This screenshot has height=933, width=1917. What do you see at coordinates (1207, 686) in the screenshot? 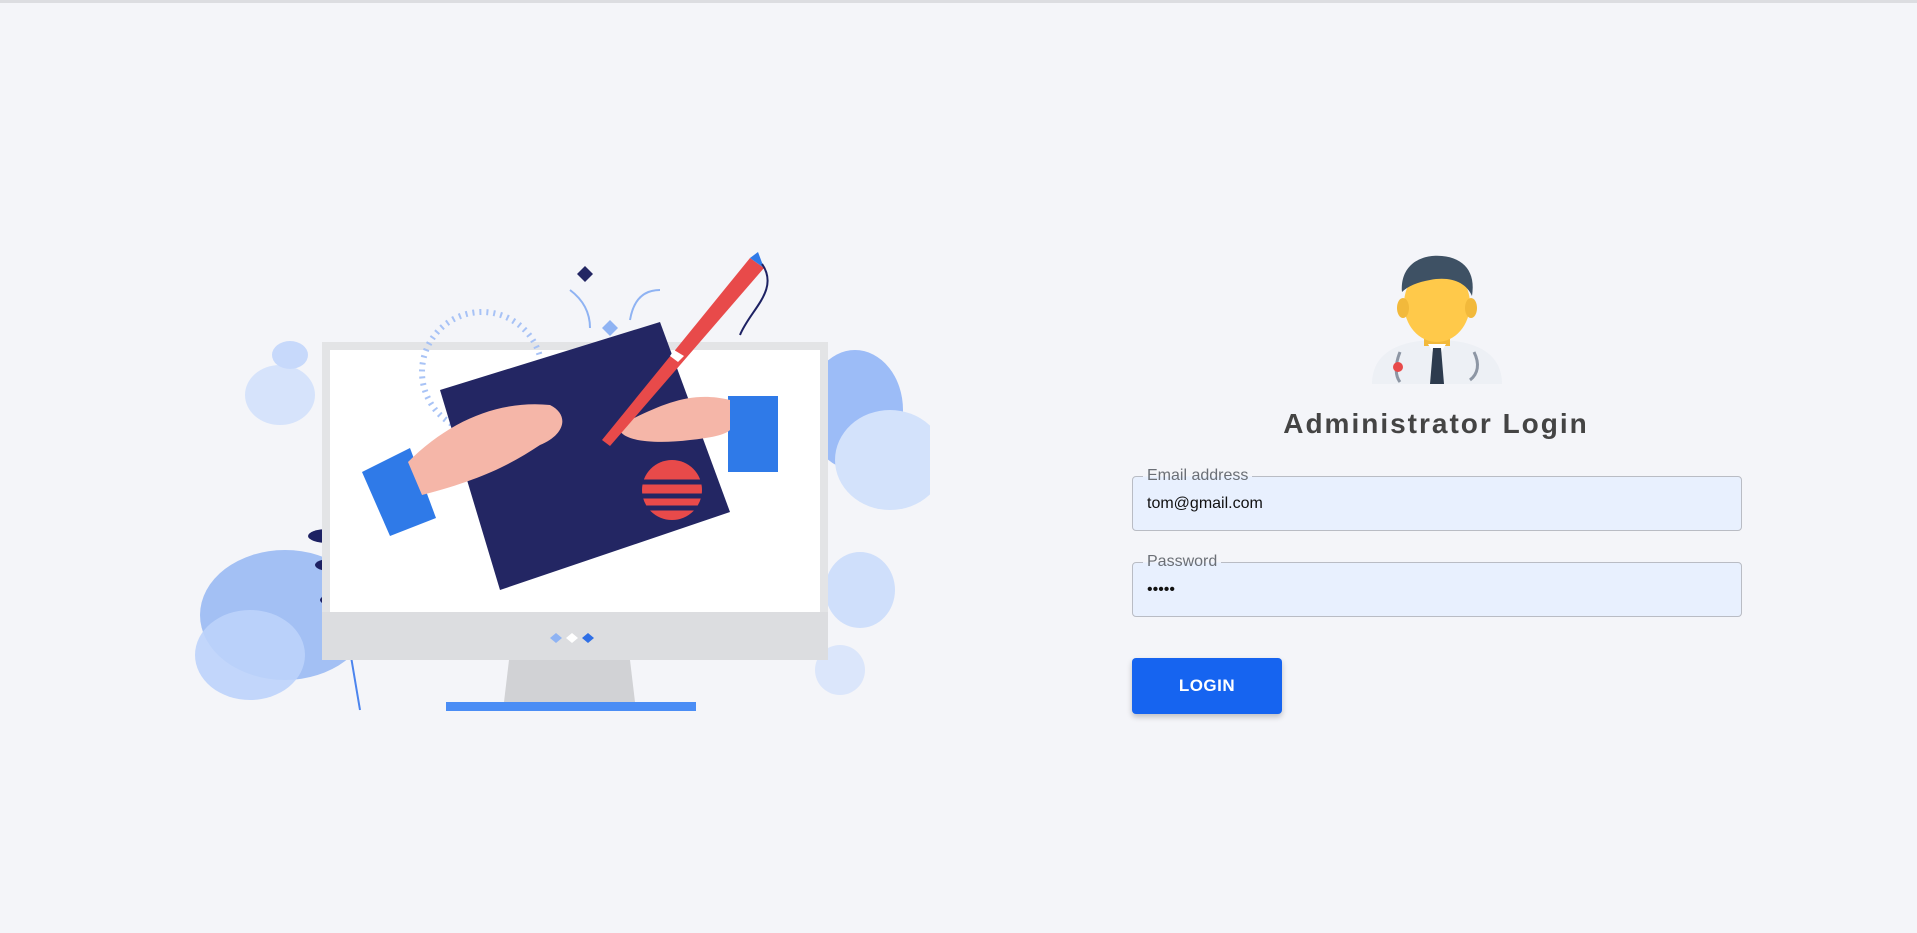
I see `login-button: LOGIN` at bounding box center [1207, 686].